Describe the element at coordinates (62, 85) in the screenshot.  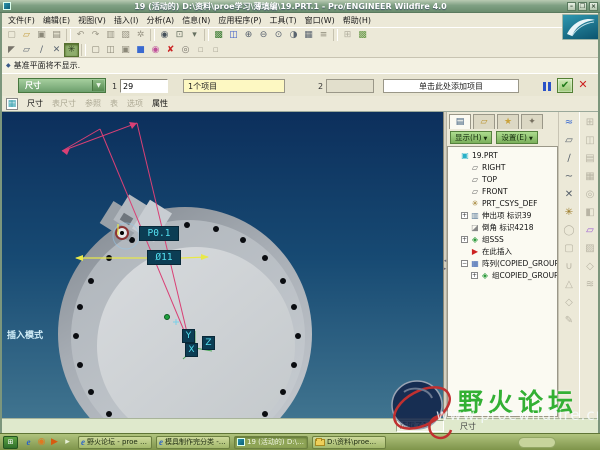
I see `pattern-type-dropdown: 尺寸 ▼` at that location.